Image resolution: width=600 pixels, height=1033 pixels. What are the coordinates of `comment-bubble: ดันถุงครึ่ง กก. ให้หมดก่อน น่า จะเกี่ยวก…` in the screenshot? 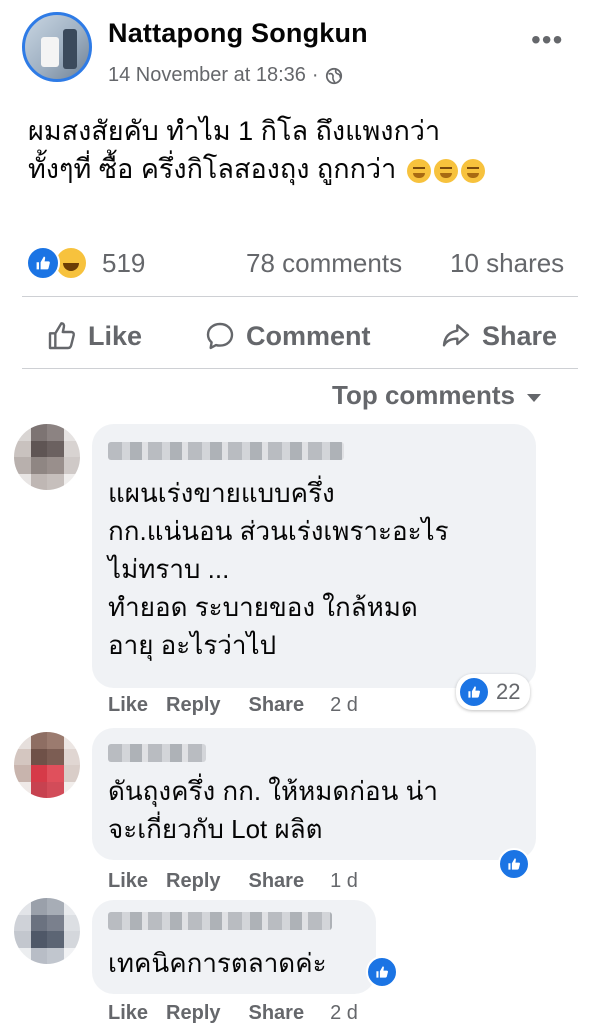 It's located at (314, 794).